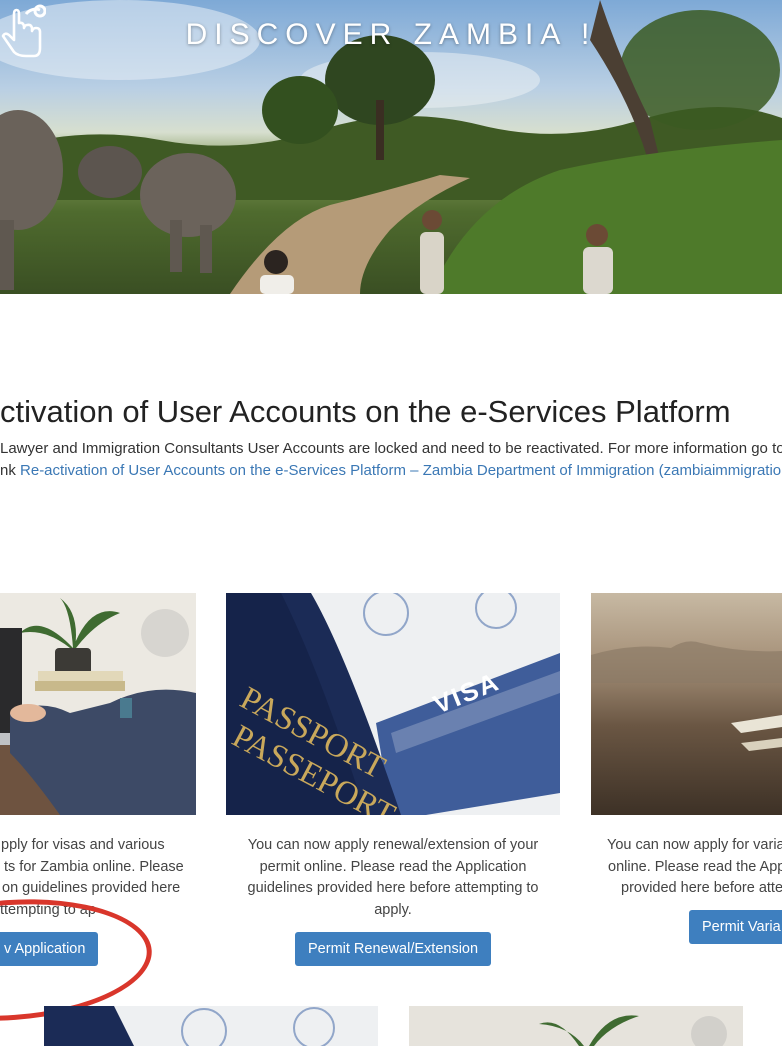 This screenshot has width=782, height=1046. Describe the element at coordinates (98, 704) in the screenshot. I see `card-image-laptop` at that location.